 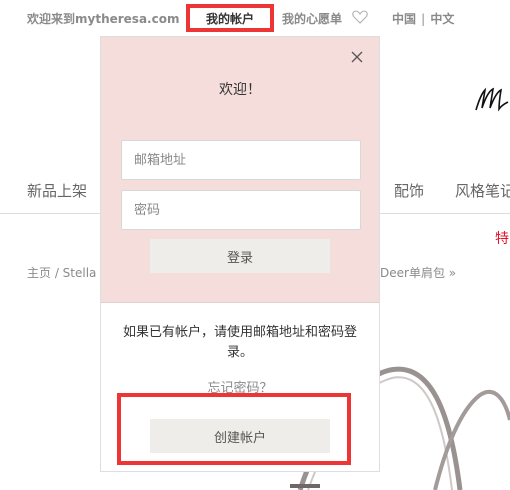 I want to click on language-selector: 中国 | 中文, so click(x=423, y=18).